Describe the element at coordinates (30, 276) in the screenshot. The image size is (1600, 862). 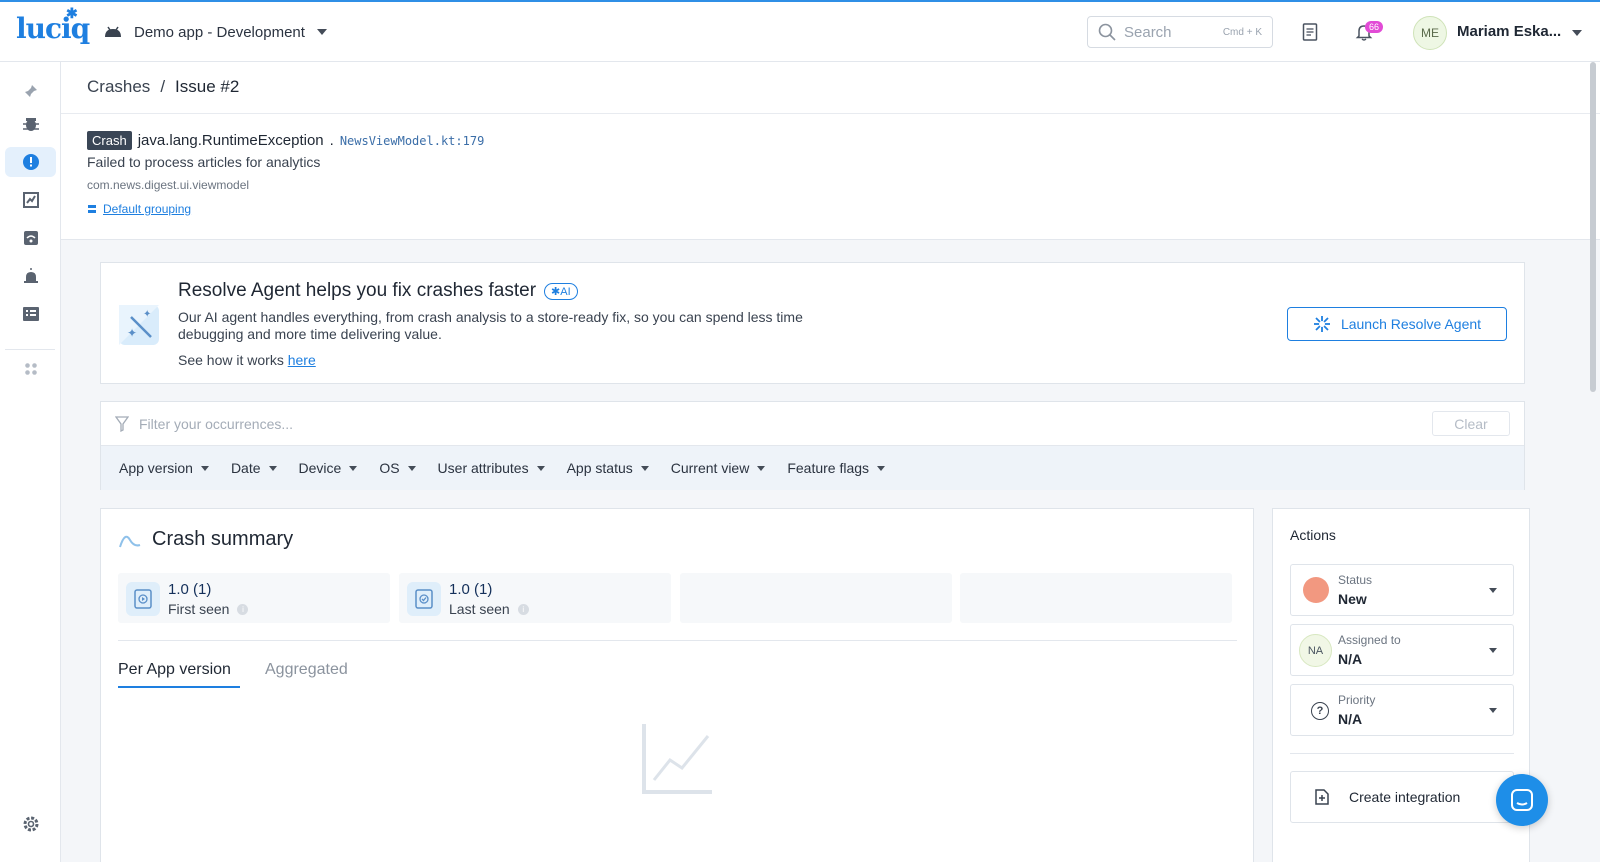
I see `sidebar-item-alerts` at that location.